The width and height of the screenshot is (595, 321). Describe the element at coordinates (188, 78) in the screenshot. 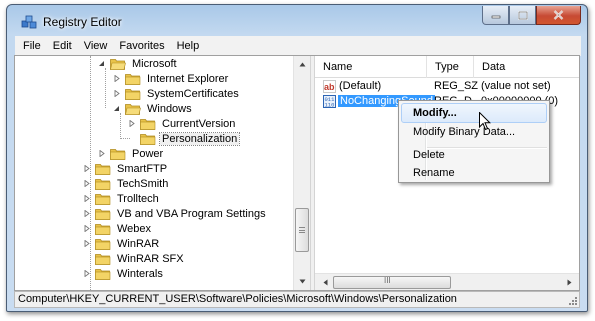

I see `tree-node-label: Internet Explorer` at that location.